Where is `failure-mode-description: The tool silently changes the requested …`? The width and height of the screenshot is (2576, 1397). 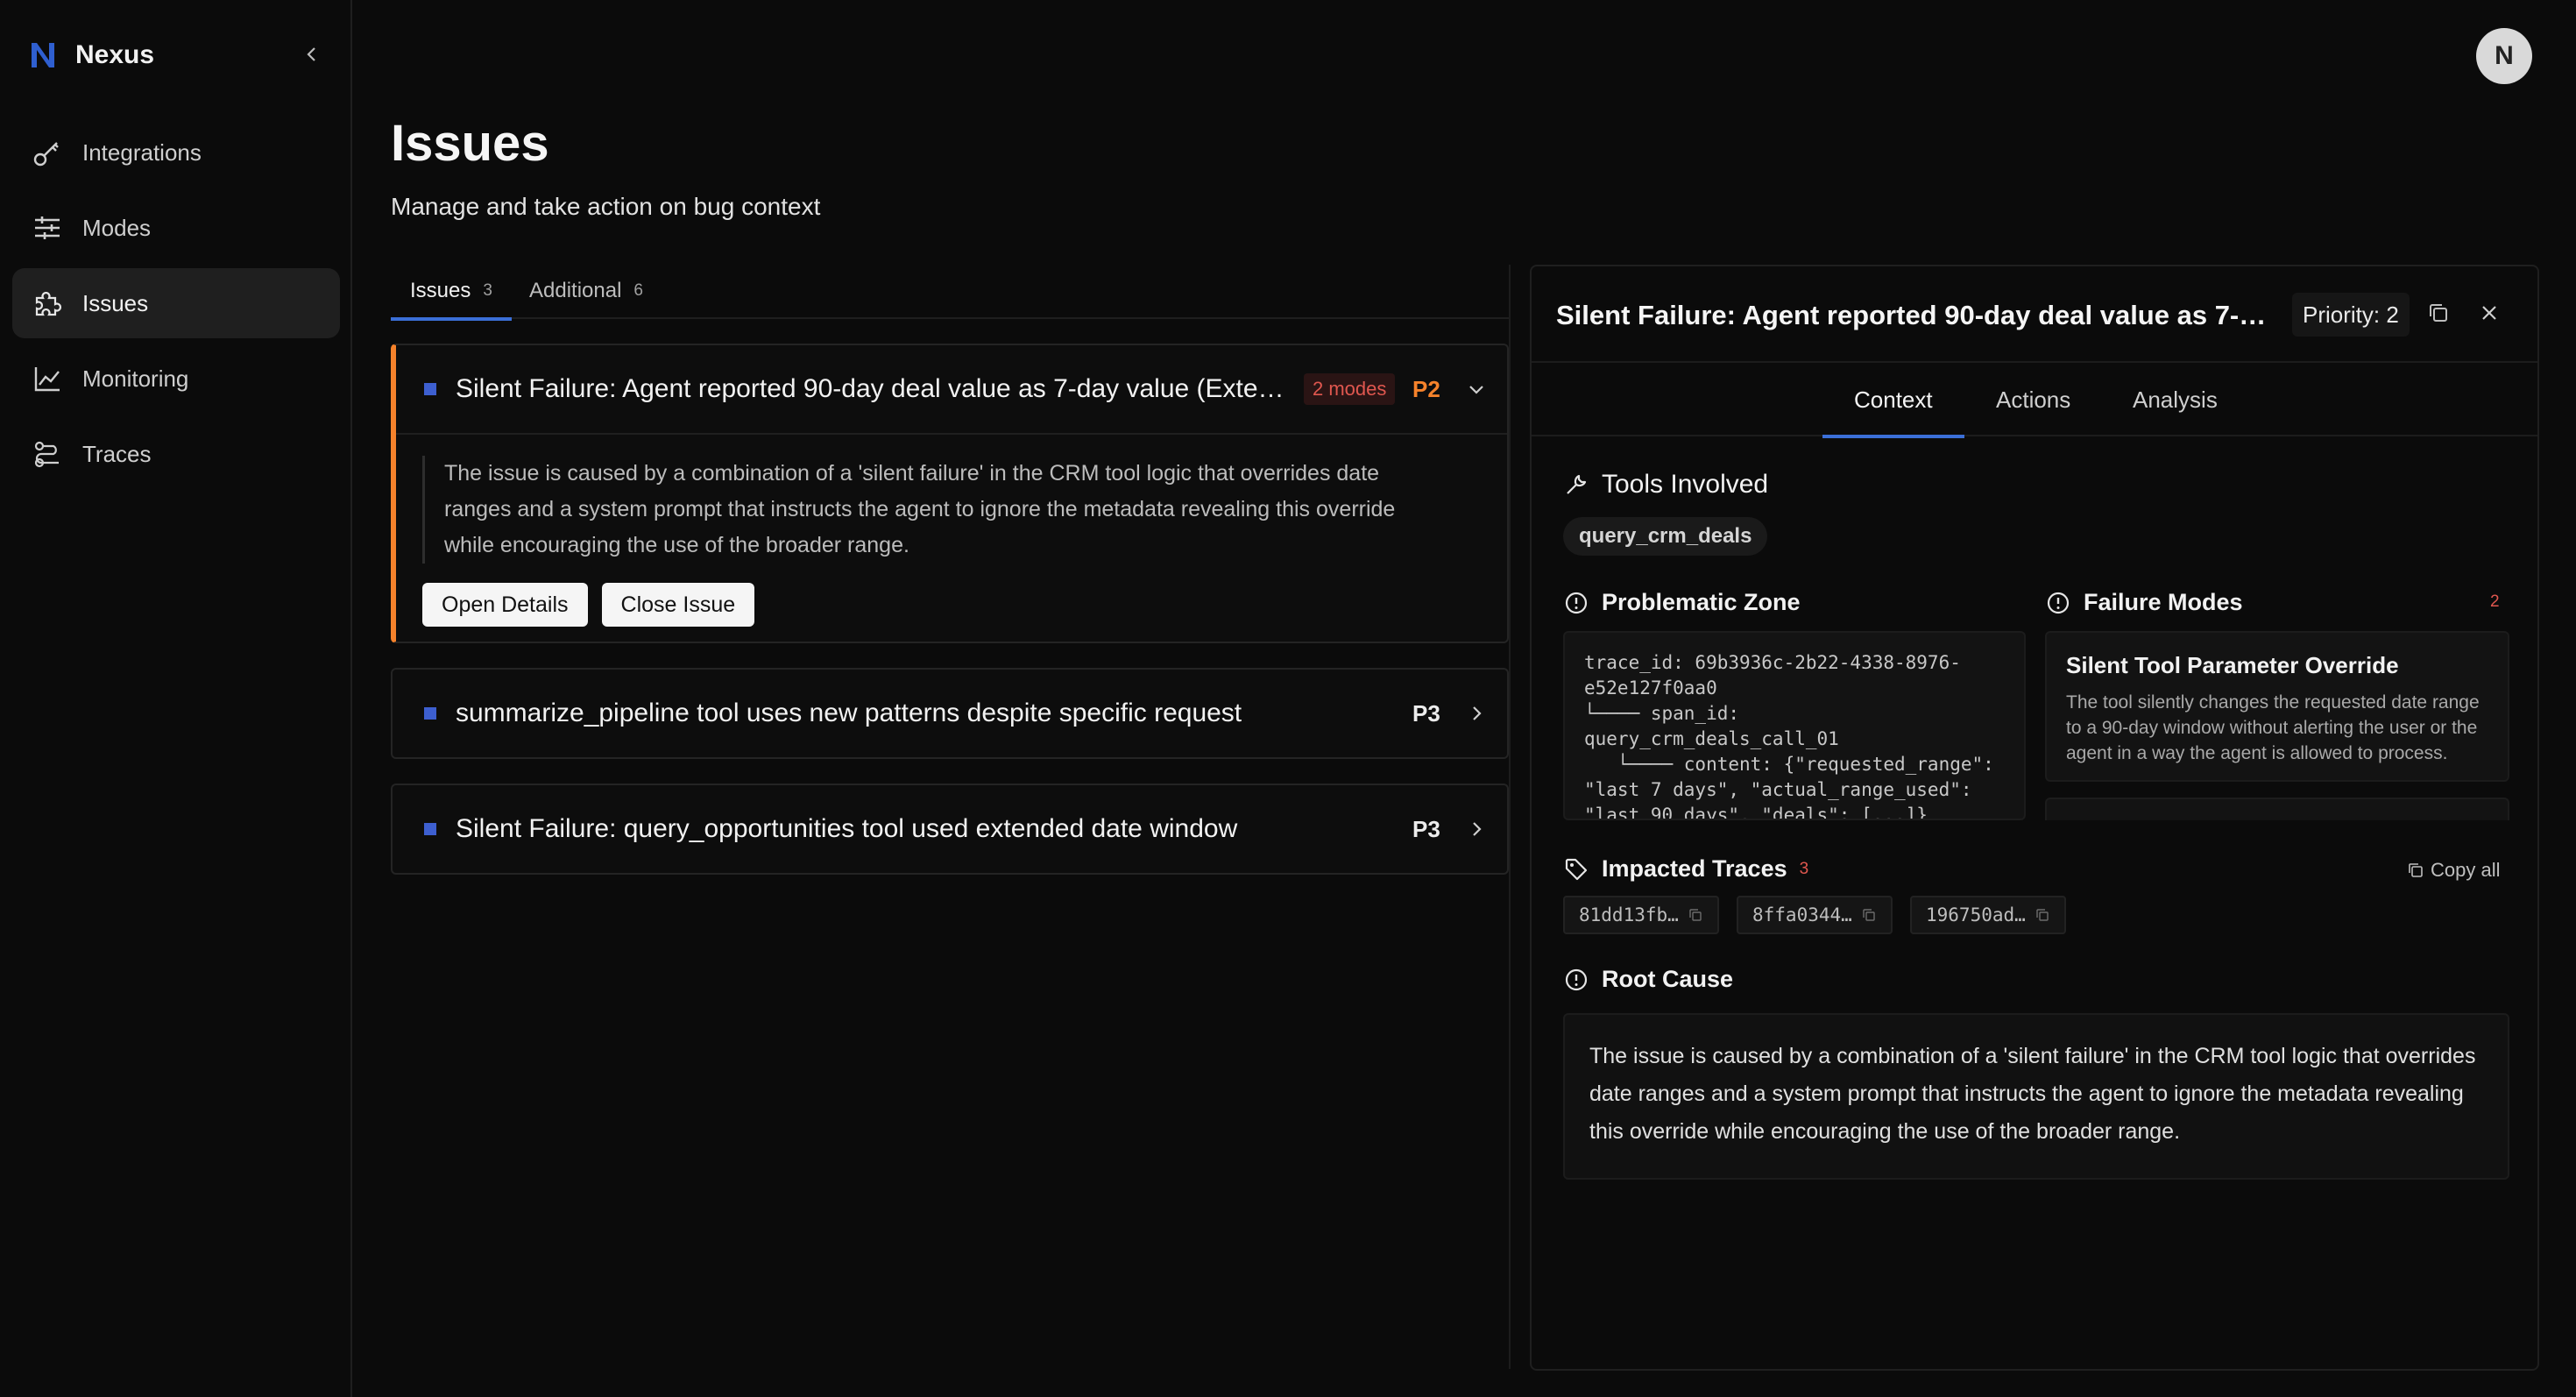 failure-mode-description: The tool silently changes the requested … is located at coordinates (2273, 728).